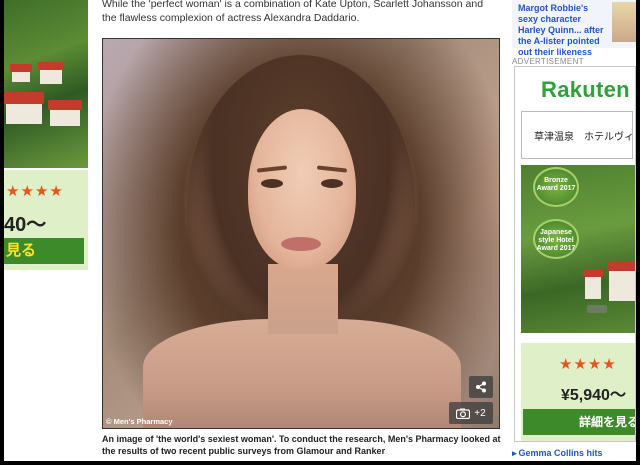 The image size is (640, 465). I want to click on related-article-teaser-2: ▸ Gemma Collins hits, so click(574, 454).